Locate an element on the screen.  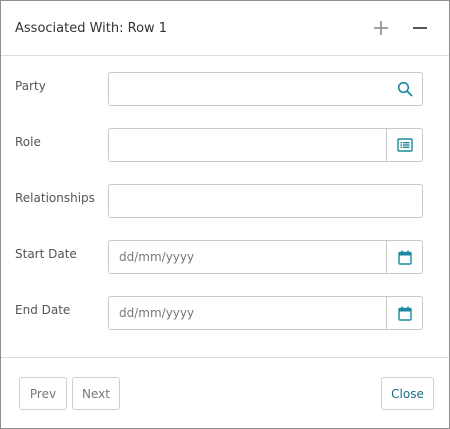
relationships-input is located at coordinates (265, 201).